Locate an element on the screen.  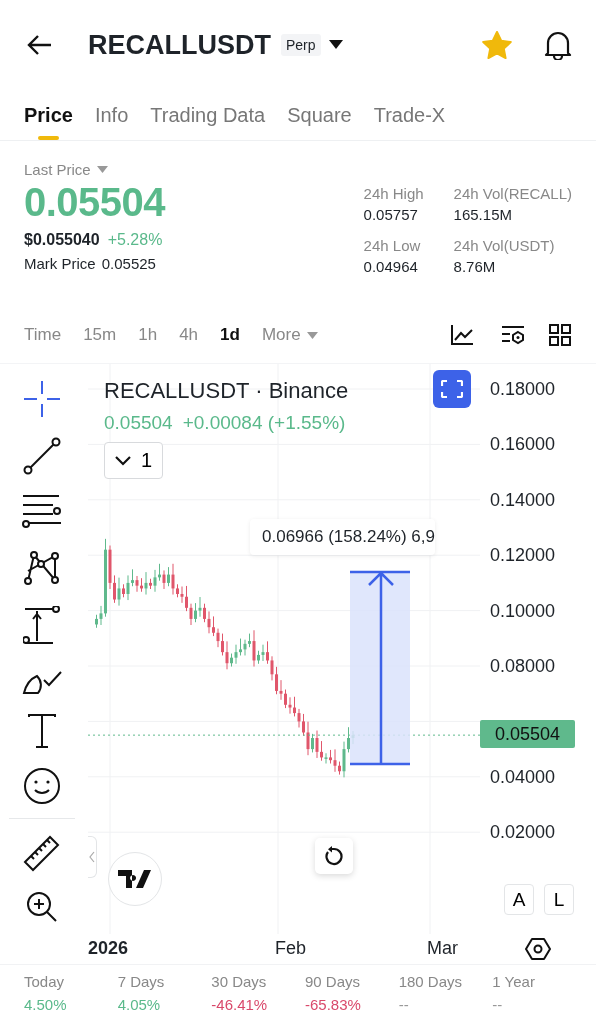
current-price-label: 0.05504 is located at coordinates (527, 734).